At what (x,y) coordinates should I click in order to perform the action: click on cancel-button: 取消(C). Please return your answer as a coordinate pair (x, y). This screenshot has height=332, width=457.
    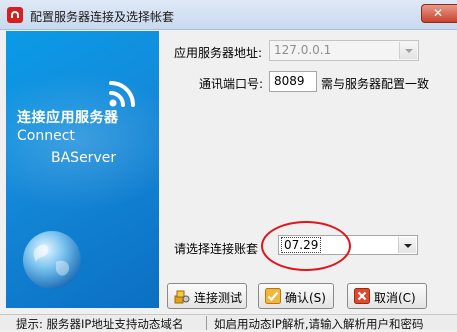
    Looking at the image, I should click on (387, 296).